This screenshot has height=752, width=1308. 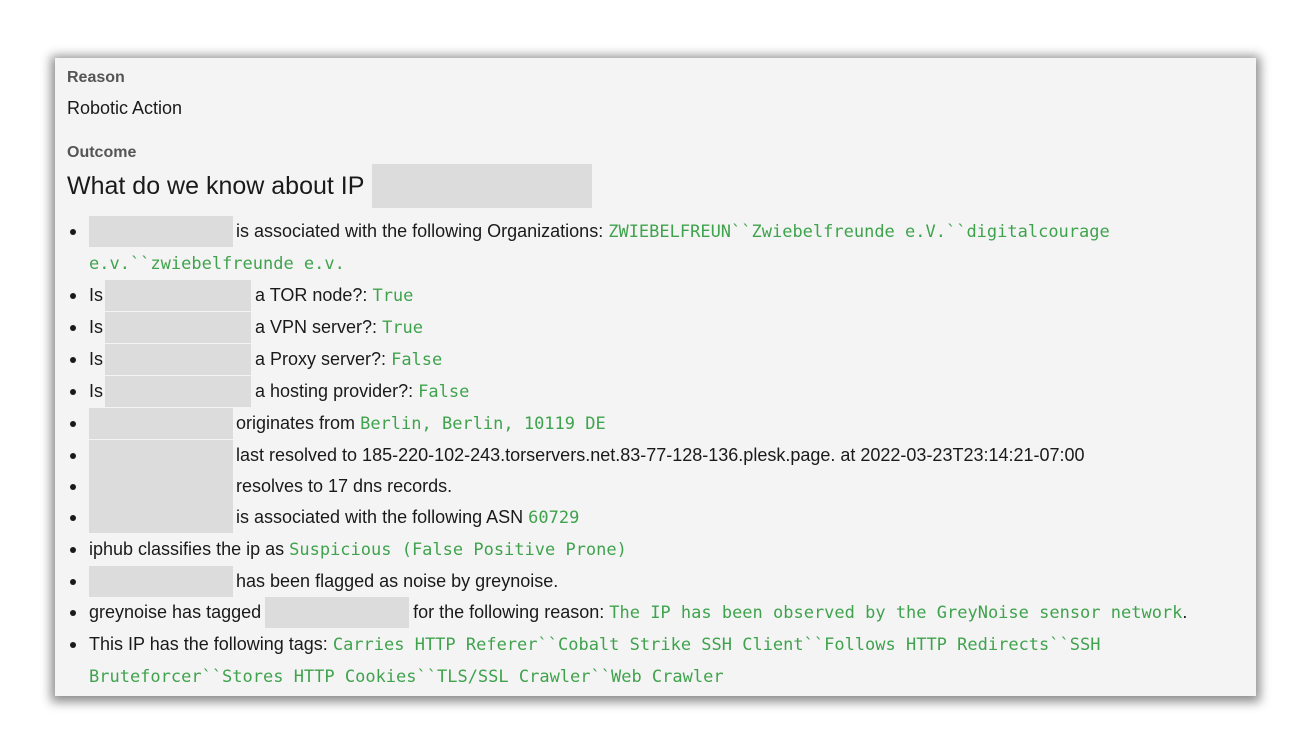 I want to click on origin-value: Berlin, Berlin, 10119 DE, so click(x=483, y=424).